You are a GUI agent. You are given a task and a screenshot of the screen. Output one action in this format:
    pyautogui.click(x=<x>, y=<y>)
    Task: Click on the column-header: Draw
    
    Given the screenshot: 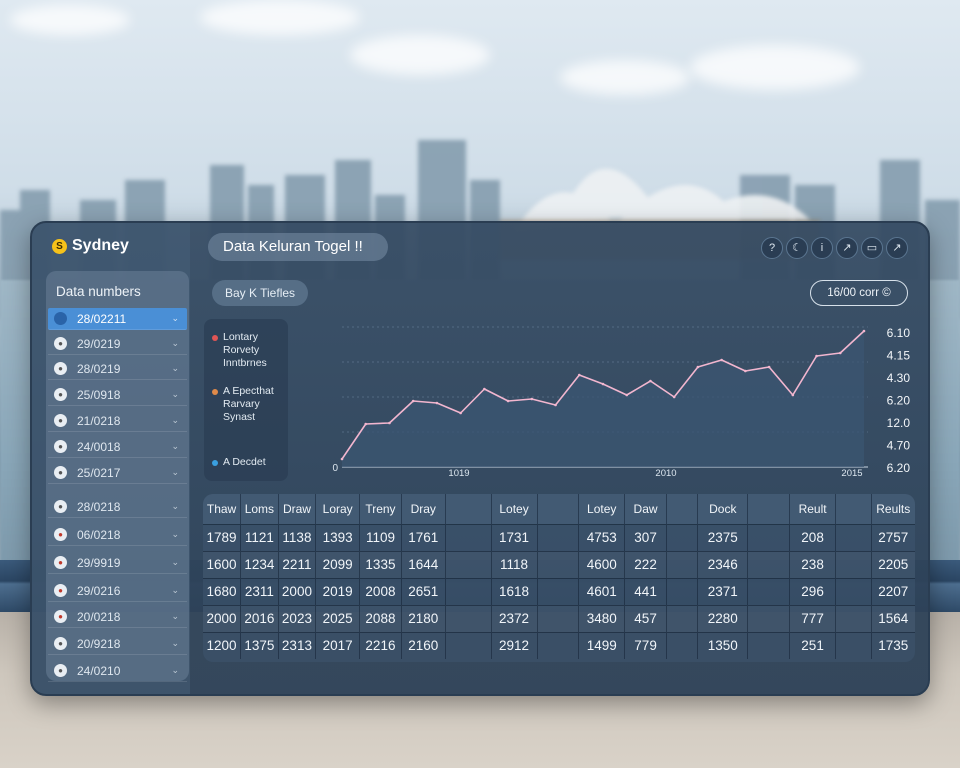 What is the action you would take?
    pyautogui.click(x=297, y=509)
    